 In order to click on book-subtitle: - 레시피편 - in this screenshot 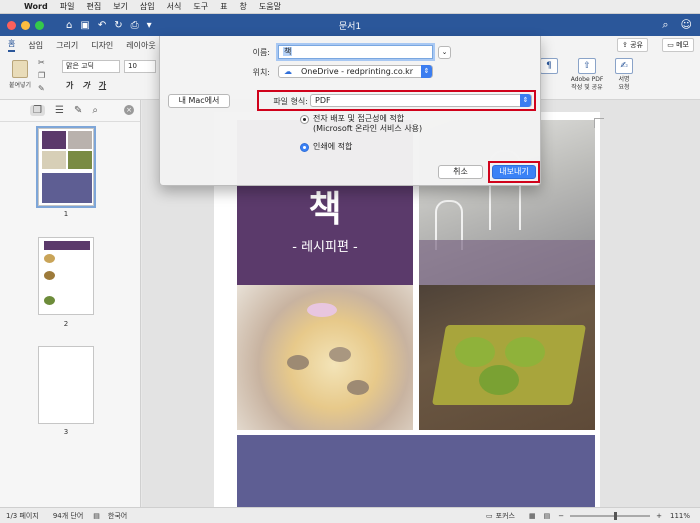, I will do `click(325, 247)`.